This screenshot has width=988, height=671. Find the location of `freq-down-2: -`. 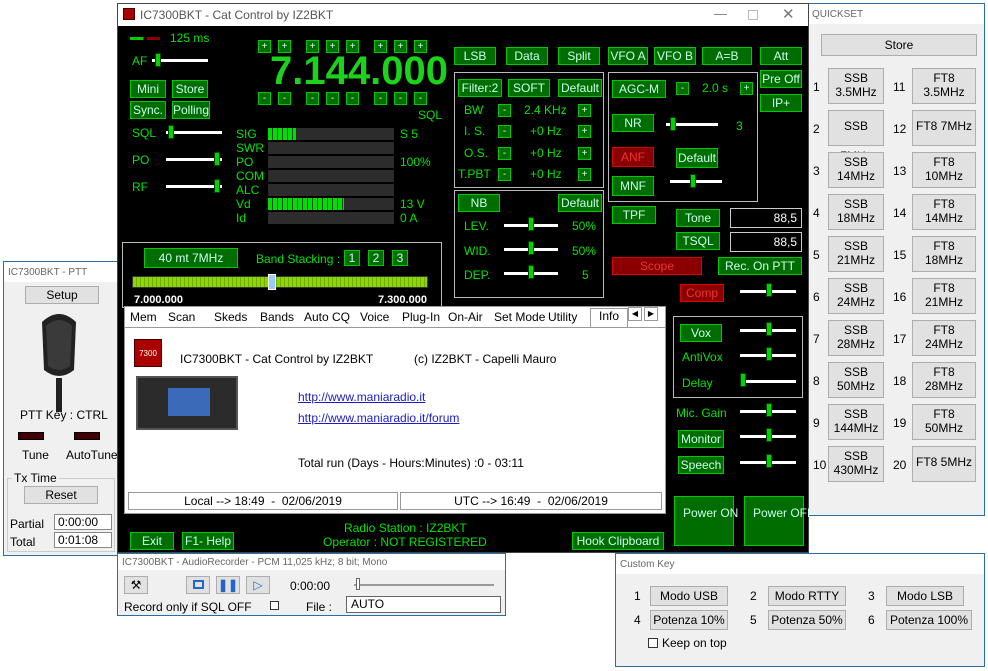

freq-down-2: - is located at coordinates (312, 98).